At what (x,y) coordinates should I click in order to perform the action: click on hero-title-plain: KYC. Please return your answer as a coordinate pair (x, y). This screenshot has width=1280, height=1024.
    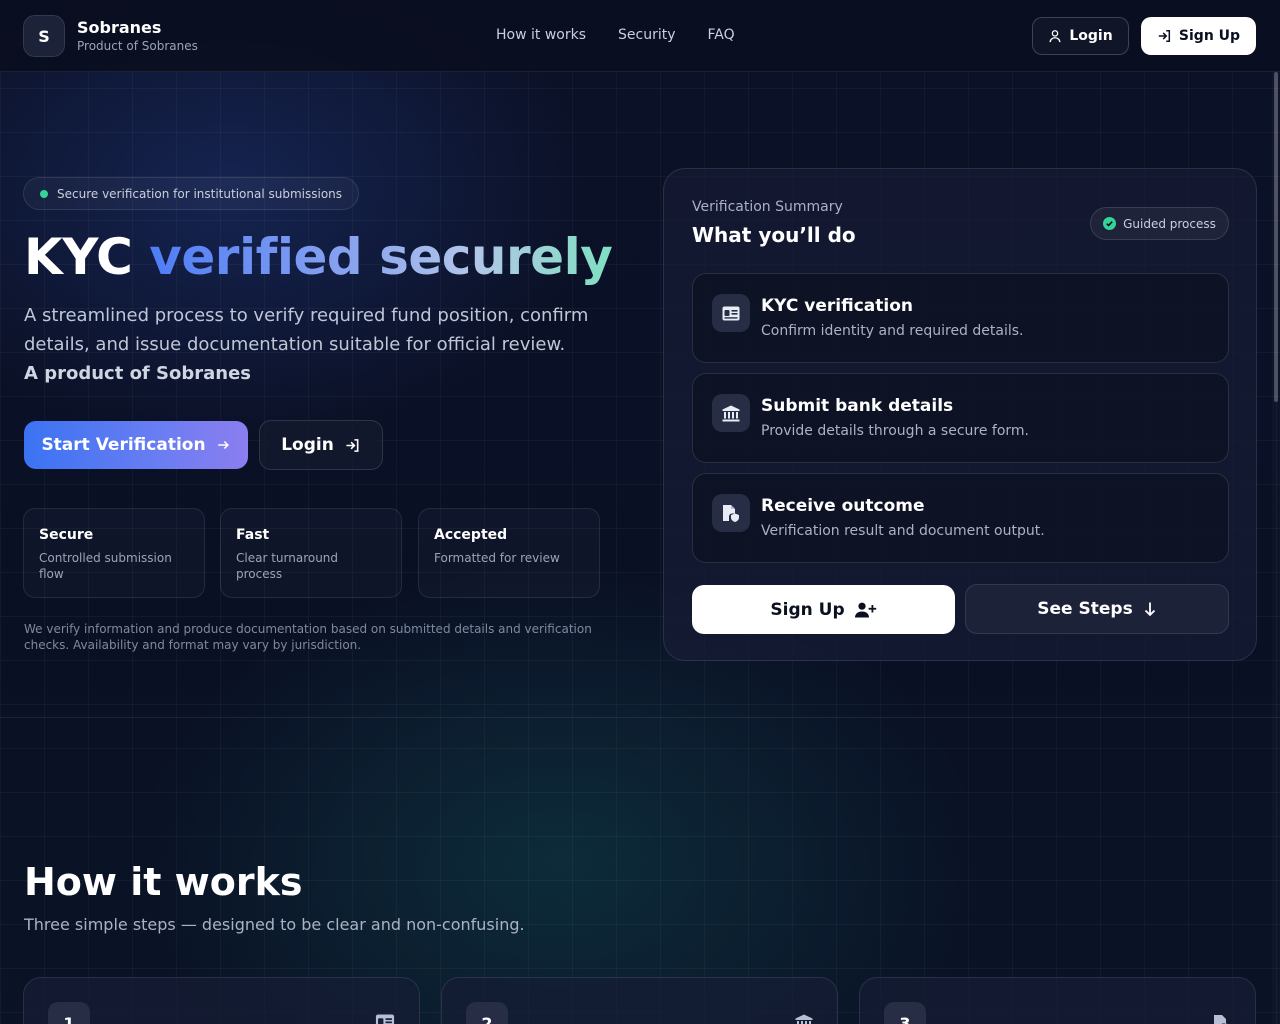
    Looking at the image, I should click on (78, 257).